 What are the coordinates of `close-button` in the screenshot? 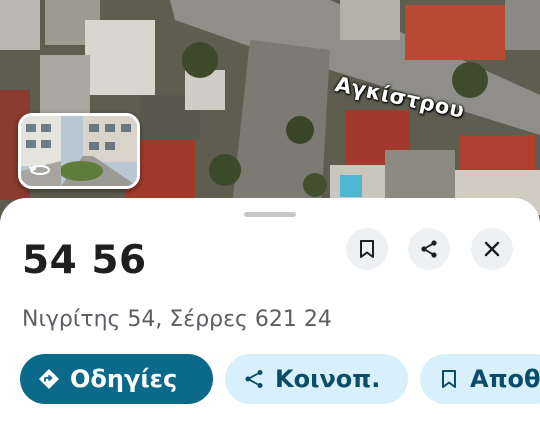 It's located at (492, 249).